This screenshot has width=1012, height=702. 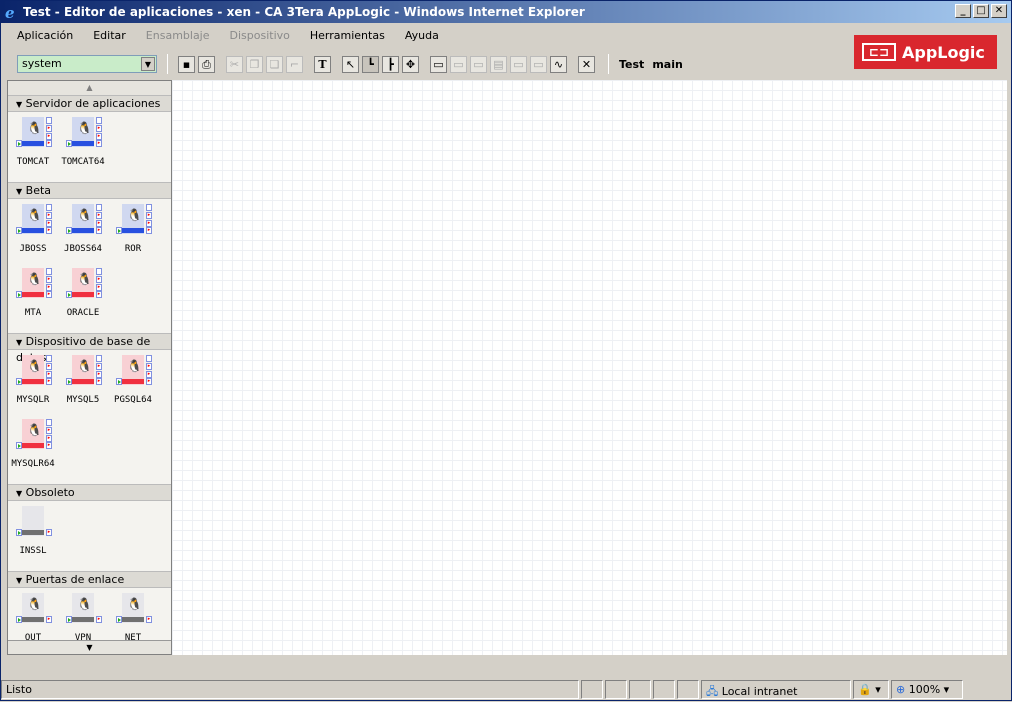 What do you see at coordinates (33, 297) in the screenshot?
I see `palette-component: 🐧 ▸ ▸ ▸ MTA` at bounding box center [33, 297].